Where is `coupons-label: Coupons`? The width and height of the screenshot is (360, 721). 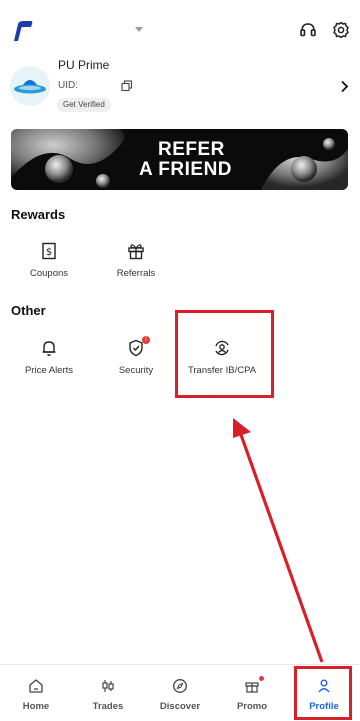 coupons-label: Coupons is located at coordinates (49, 273).